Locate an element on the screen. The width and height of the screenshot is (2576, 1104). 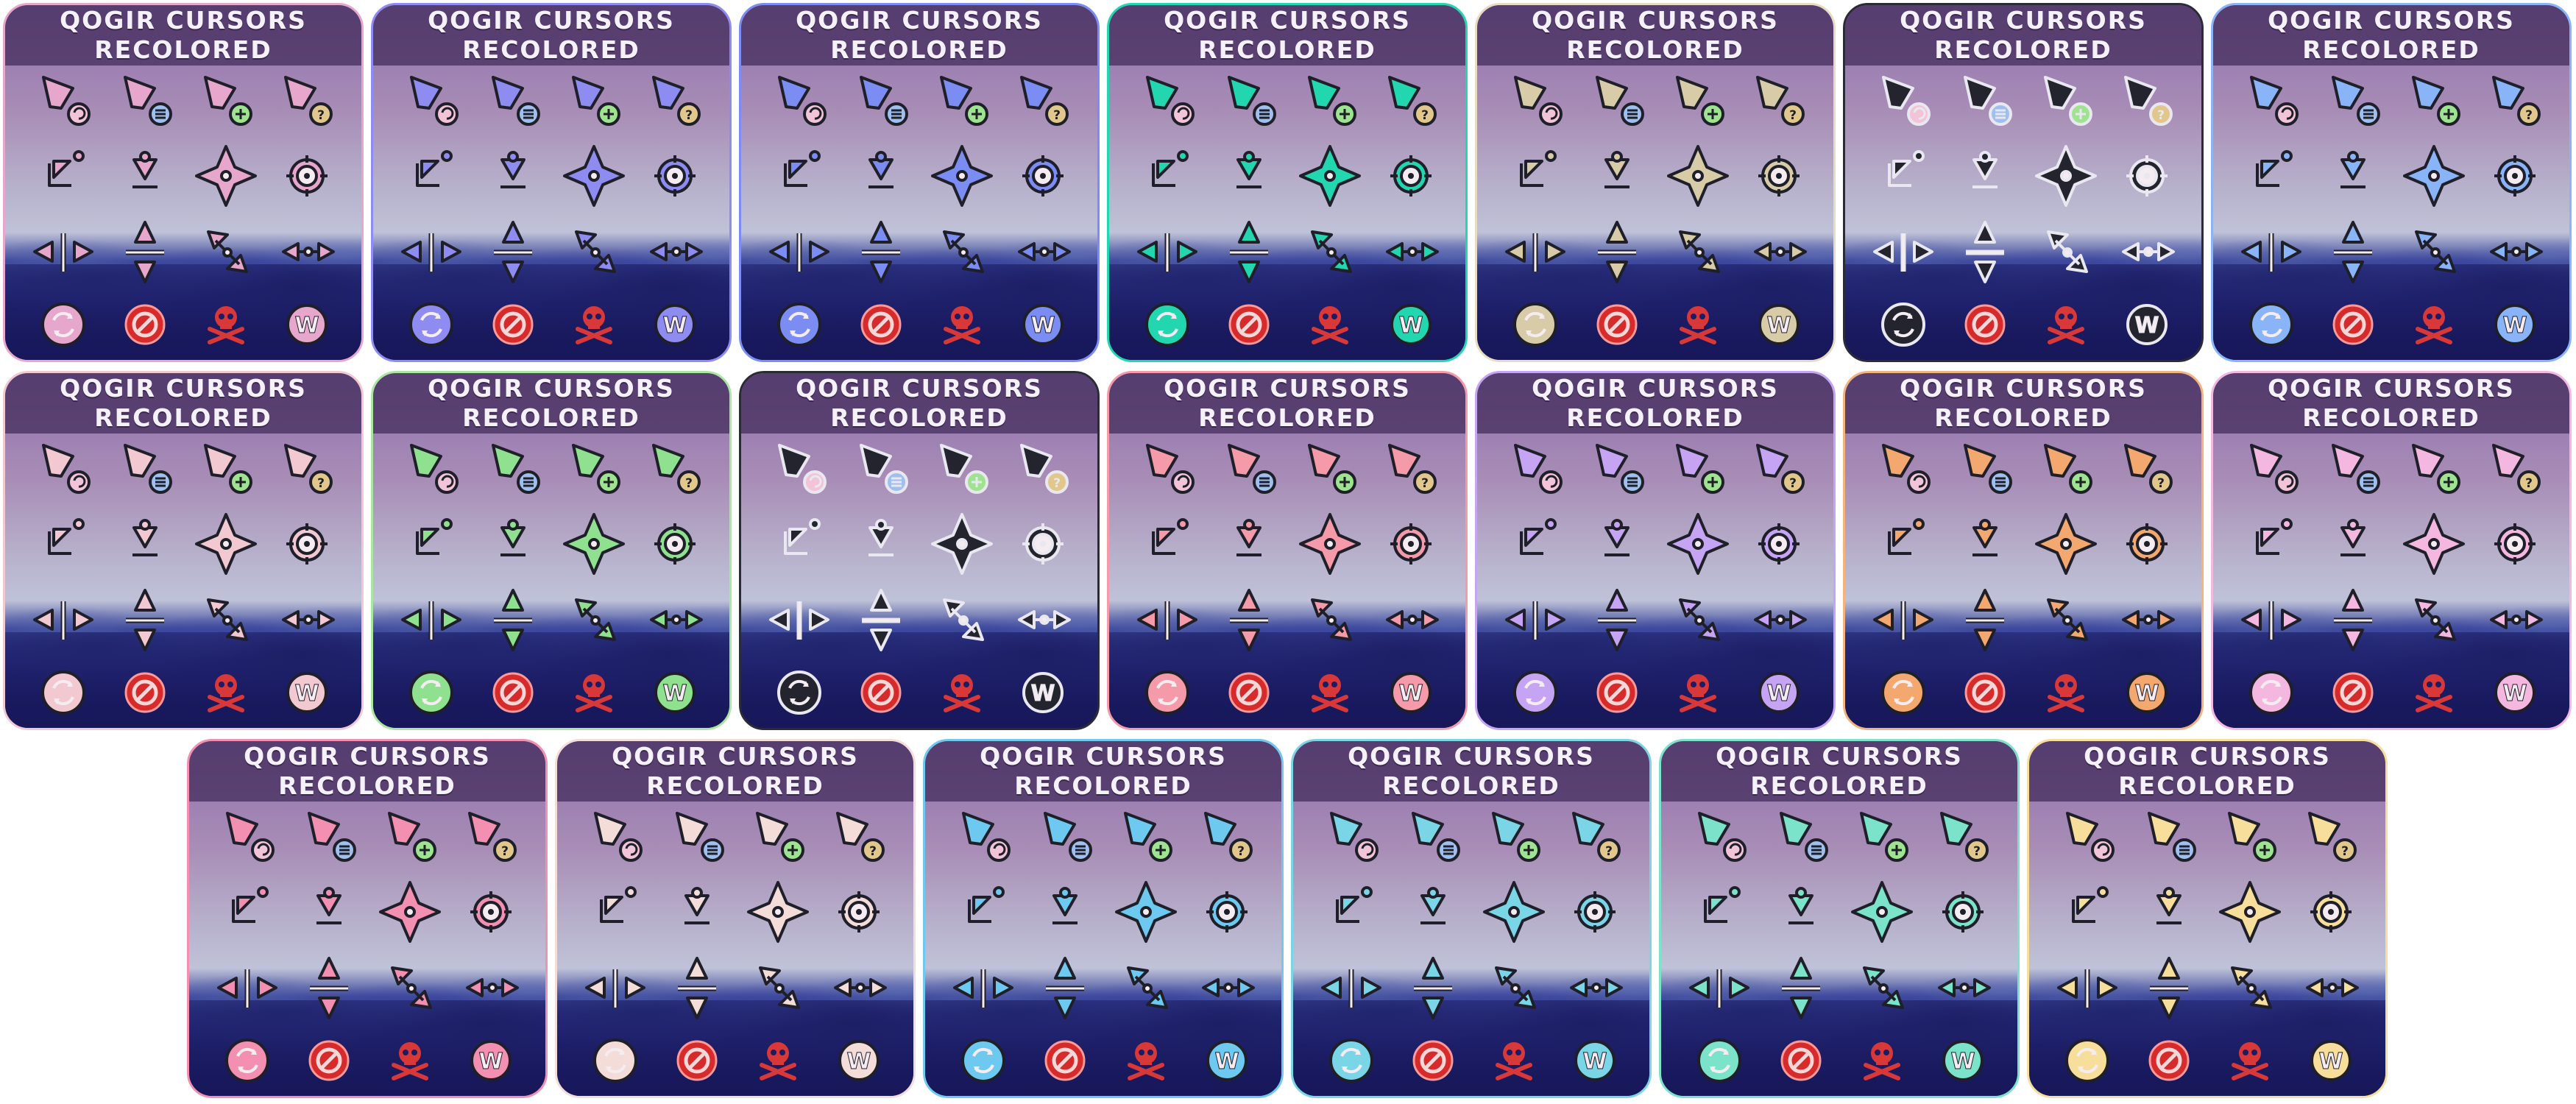
copy-pointer-icon is located at coordinates (228, 469).